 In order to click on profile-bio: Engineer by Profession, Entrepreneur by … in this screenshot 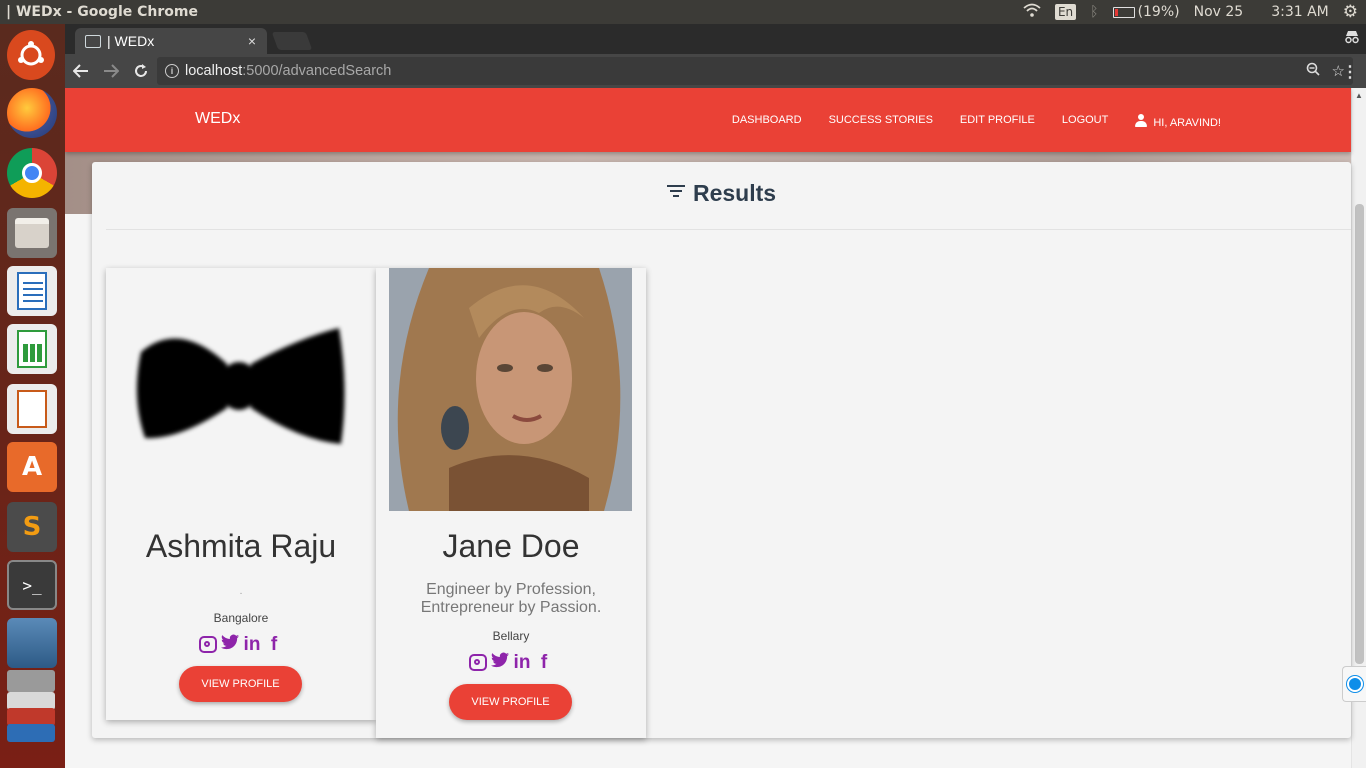, I will do `click(511, 598)`.